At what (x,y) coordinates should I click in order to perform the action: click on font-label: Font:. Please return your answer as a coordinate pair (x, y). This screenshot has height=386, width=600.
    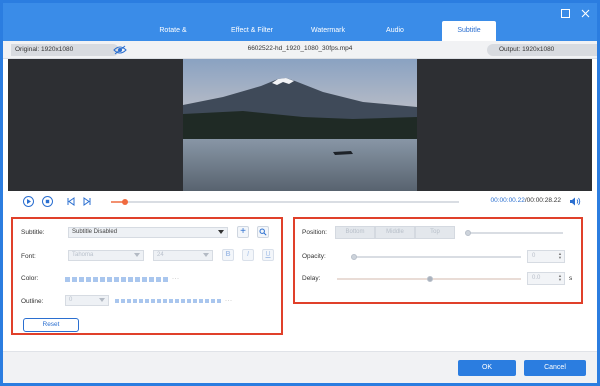
    Looking at the image, I should click on (28, 256).